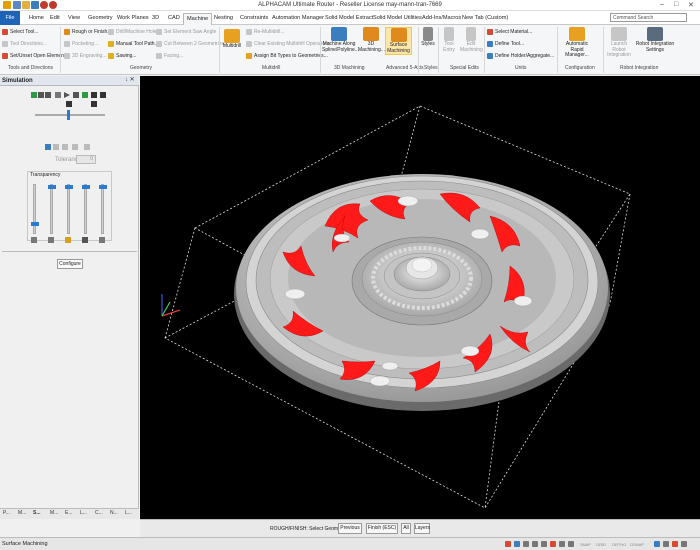 The image size is (700, 550). Describe the element at coordinates (65, 147) in the screenshot. I see `mode-c-icon` at that location.